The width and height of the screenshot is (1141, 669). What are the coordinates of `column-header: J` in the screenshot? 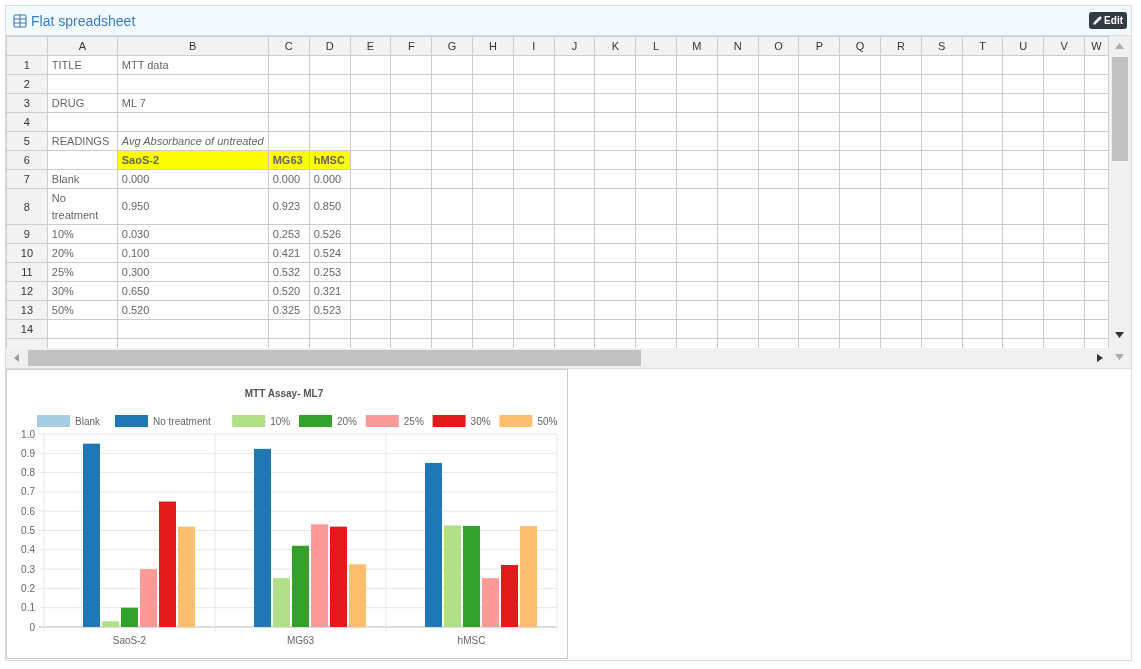 It's located at (574, 46).